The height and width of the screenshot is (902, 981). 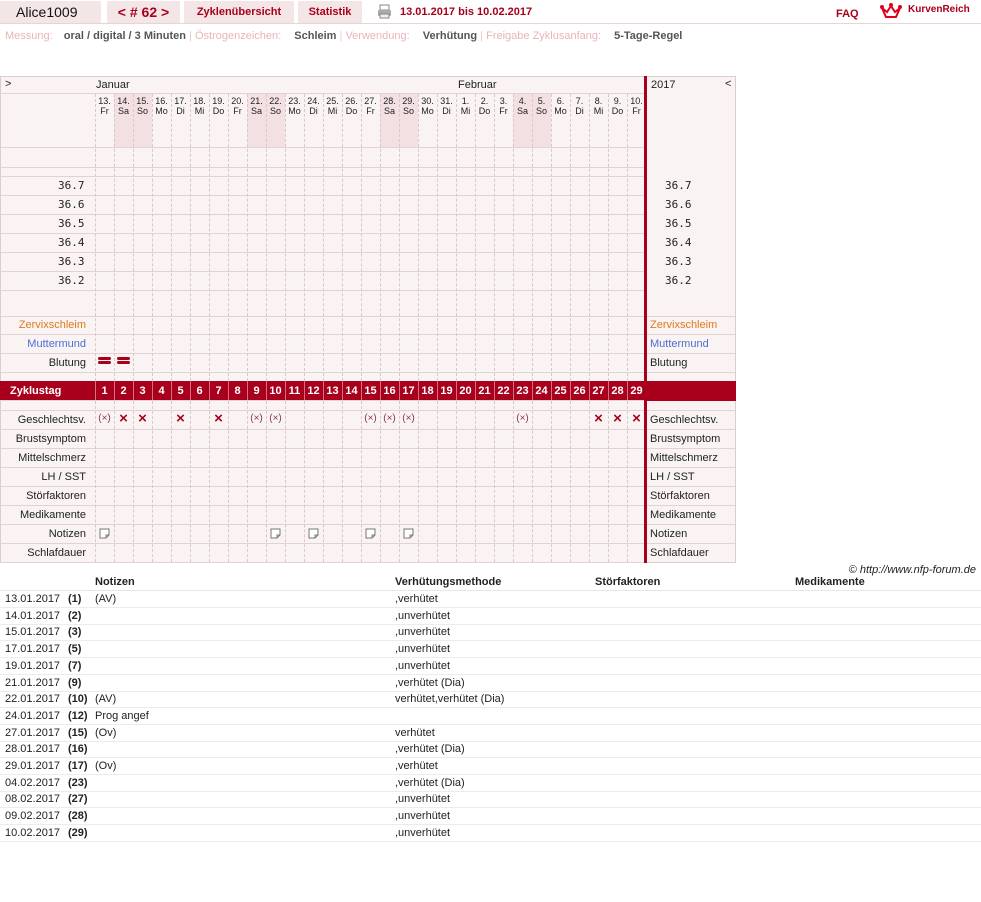 I want to click on copyright: © http://www.nfp-forum.de, so click(x=912, y=570).